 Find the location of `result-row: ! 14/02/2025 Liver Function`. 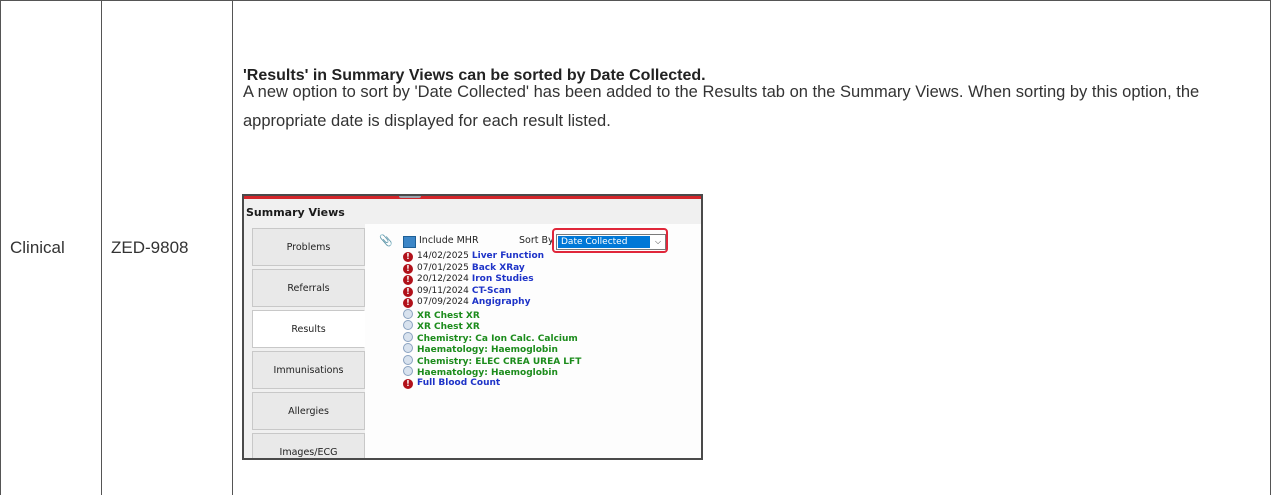

result-row: ! 14/02/2025 Liver Function is located at coordinates (551, 257).